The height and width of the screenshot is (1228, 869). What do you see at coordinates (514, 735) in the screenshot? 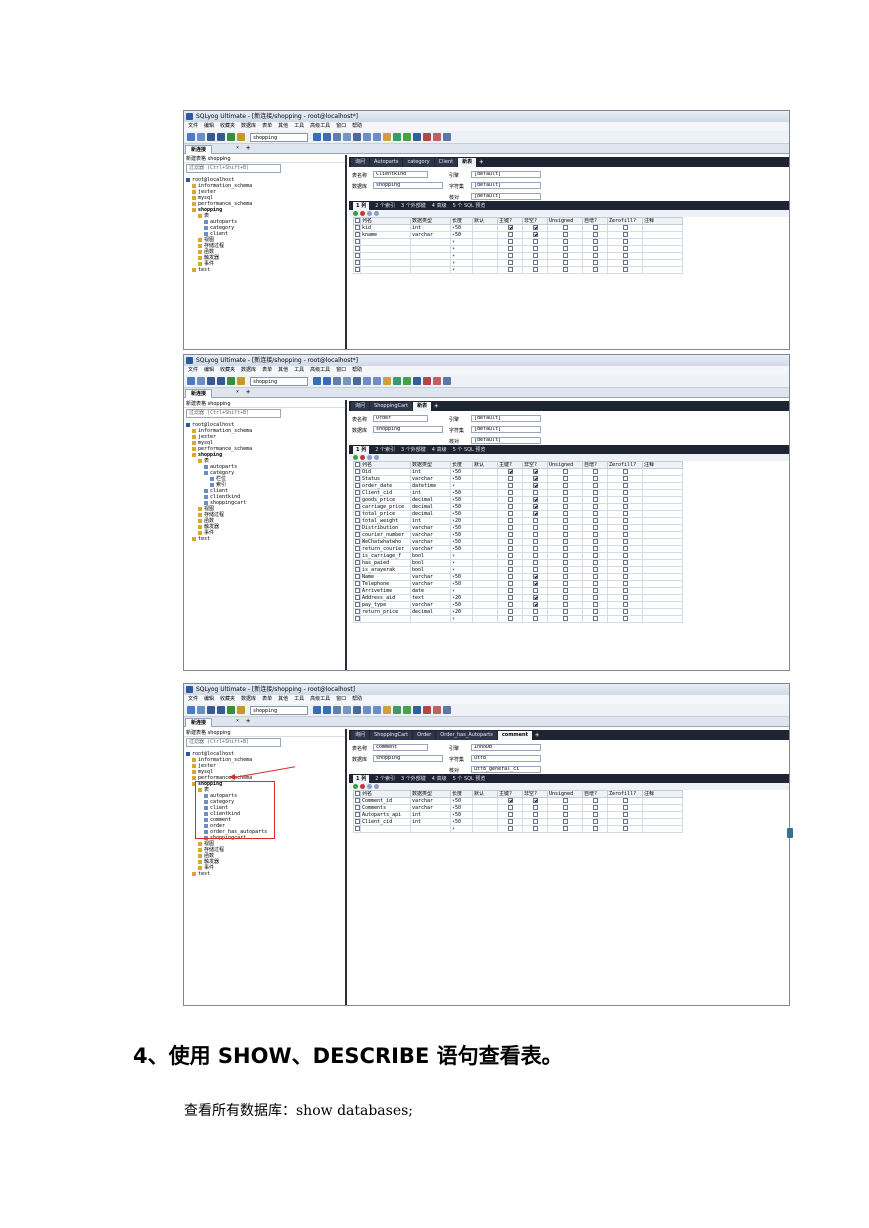
I see `query-tab: comment` at bounding box center [514, 735].